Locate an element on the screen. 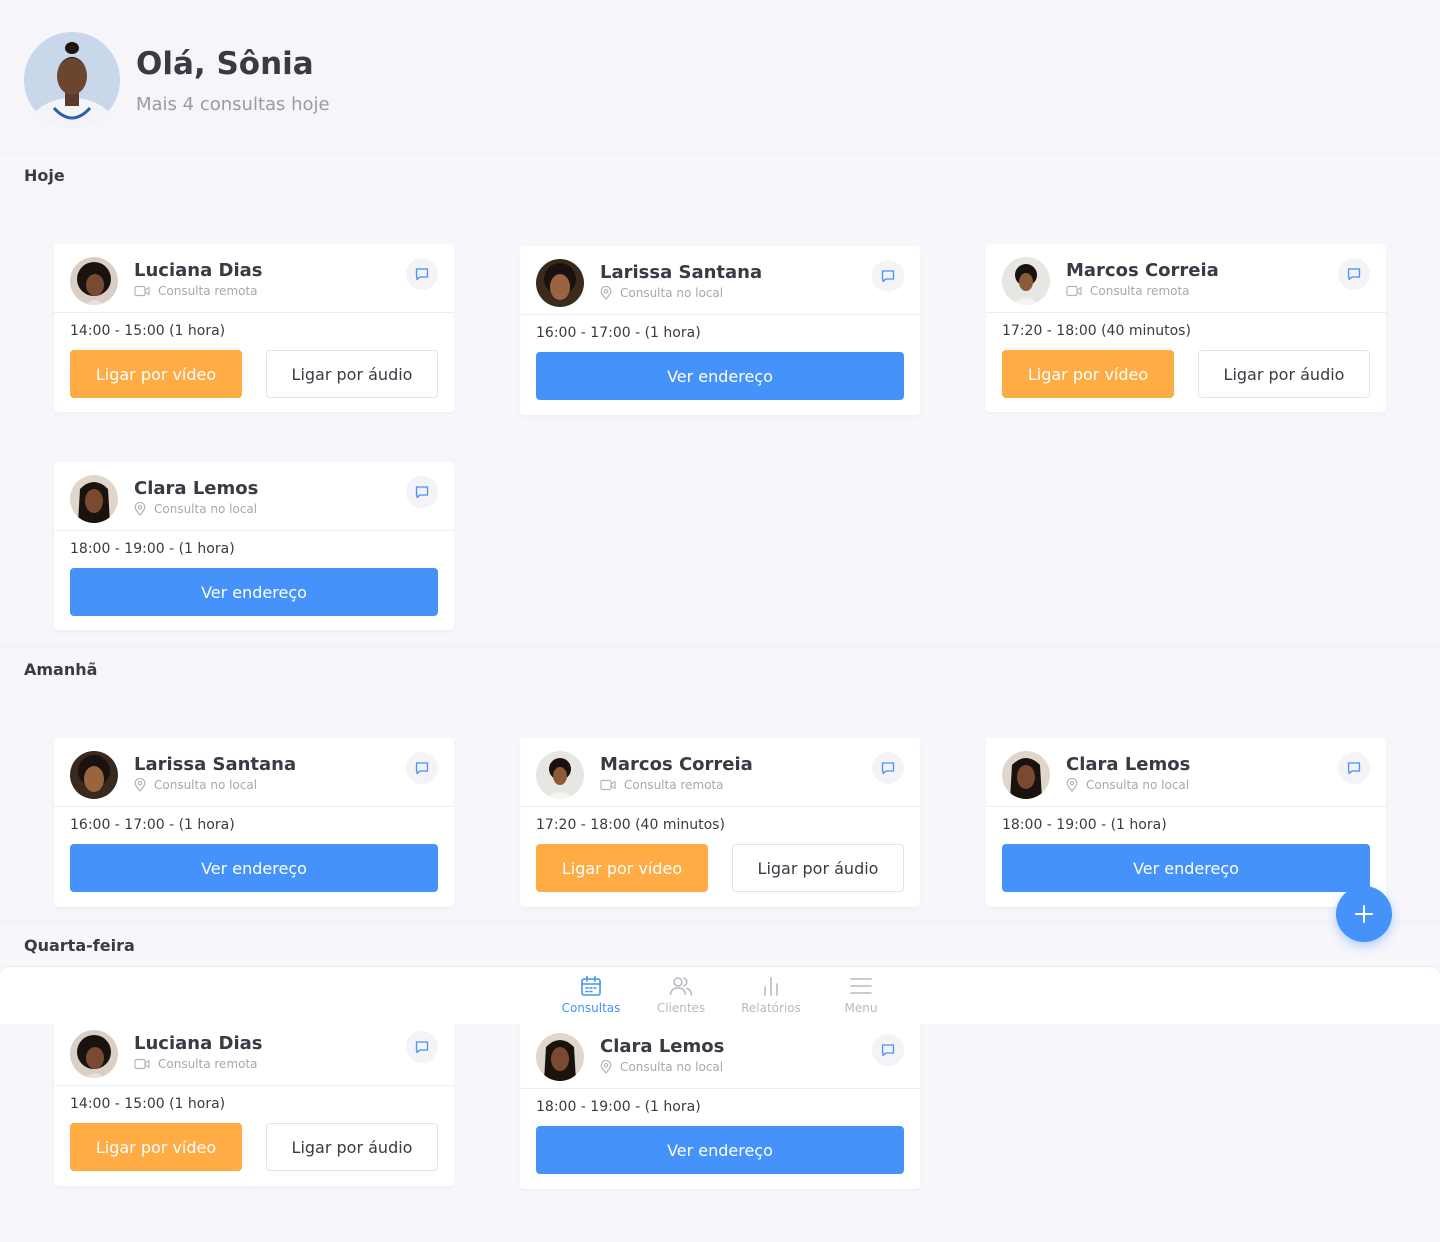 The image size is (1440, 1242). header: Olá, Sônia Mais 4 consultas hoje is located at coordinates (720, 76).